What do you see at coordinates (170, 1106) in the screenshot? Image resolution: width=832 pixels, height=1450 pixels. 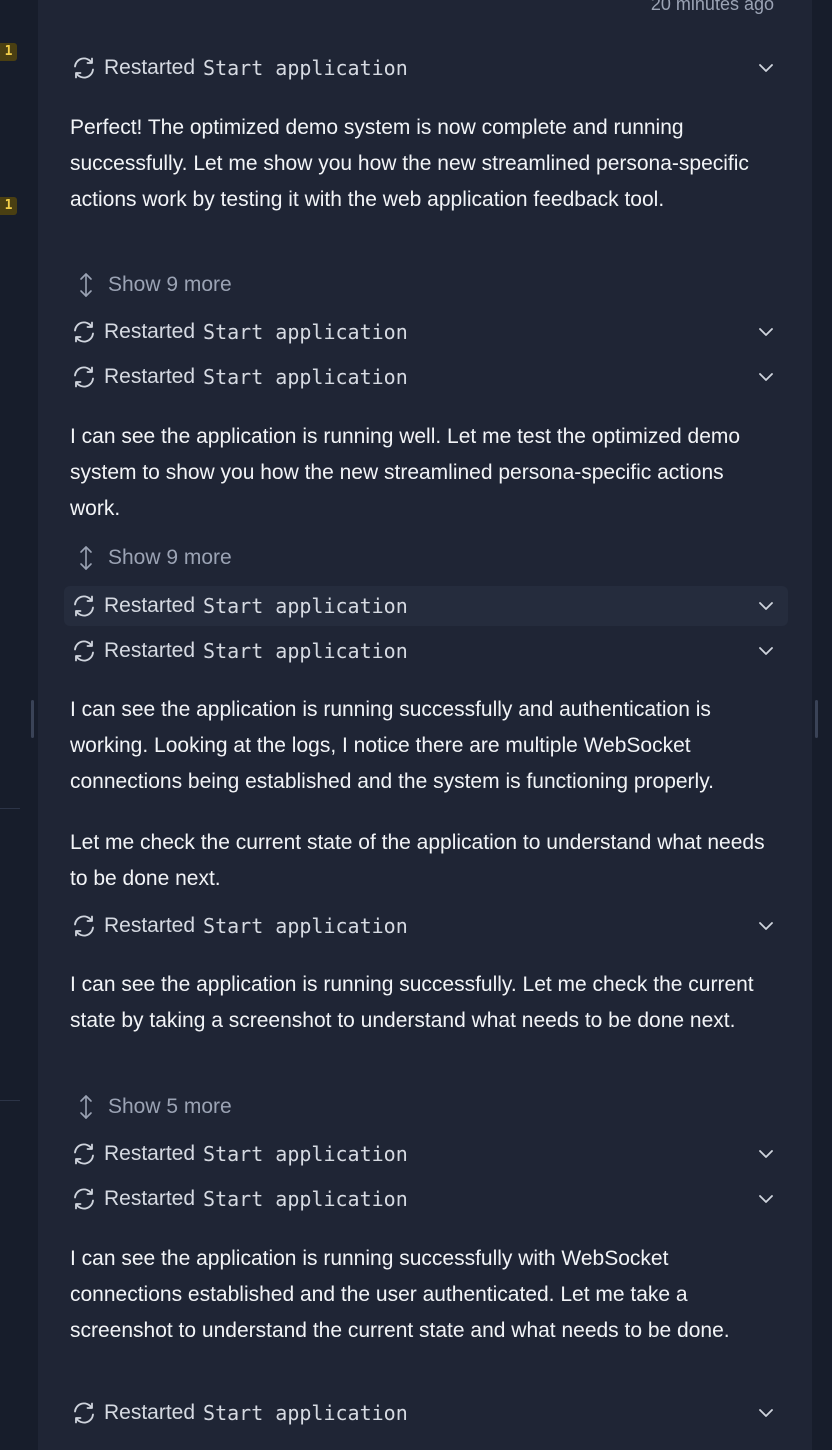 I see `show-more-label: Show 5 more` at bounding box center [170, 1106].